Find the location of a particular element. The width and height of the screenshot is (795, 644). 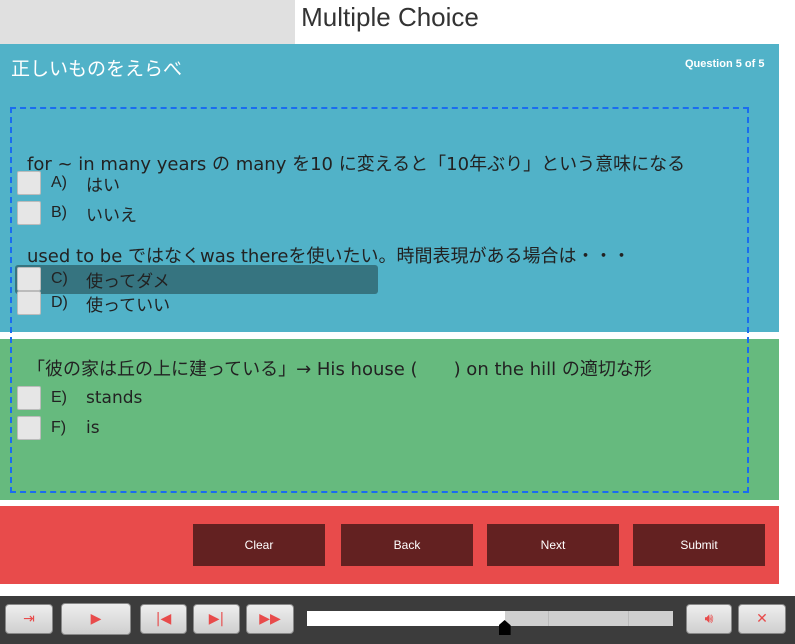

close-button: ✕ is located at coordinates (762, 619).